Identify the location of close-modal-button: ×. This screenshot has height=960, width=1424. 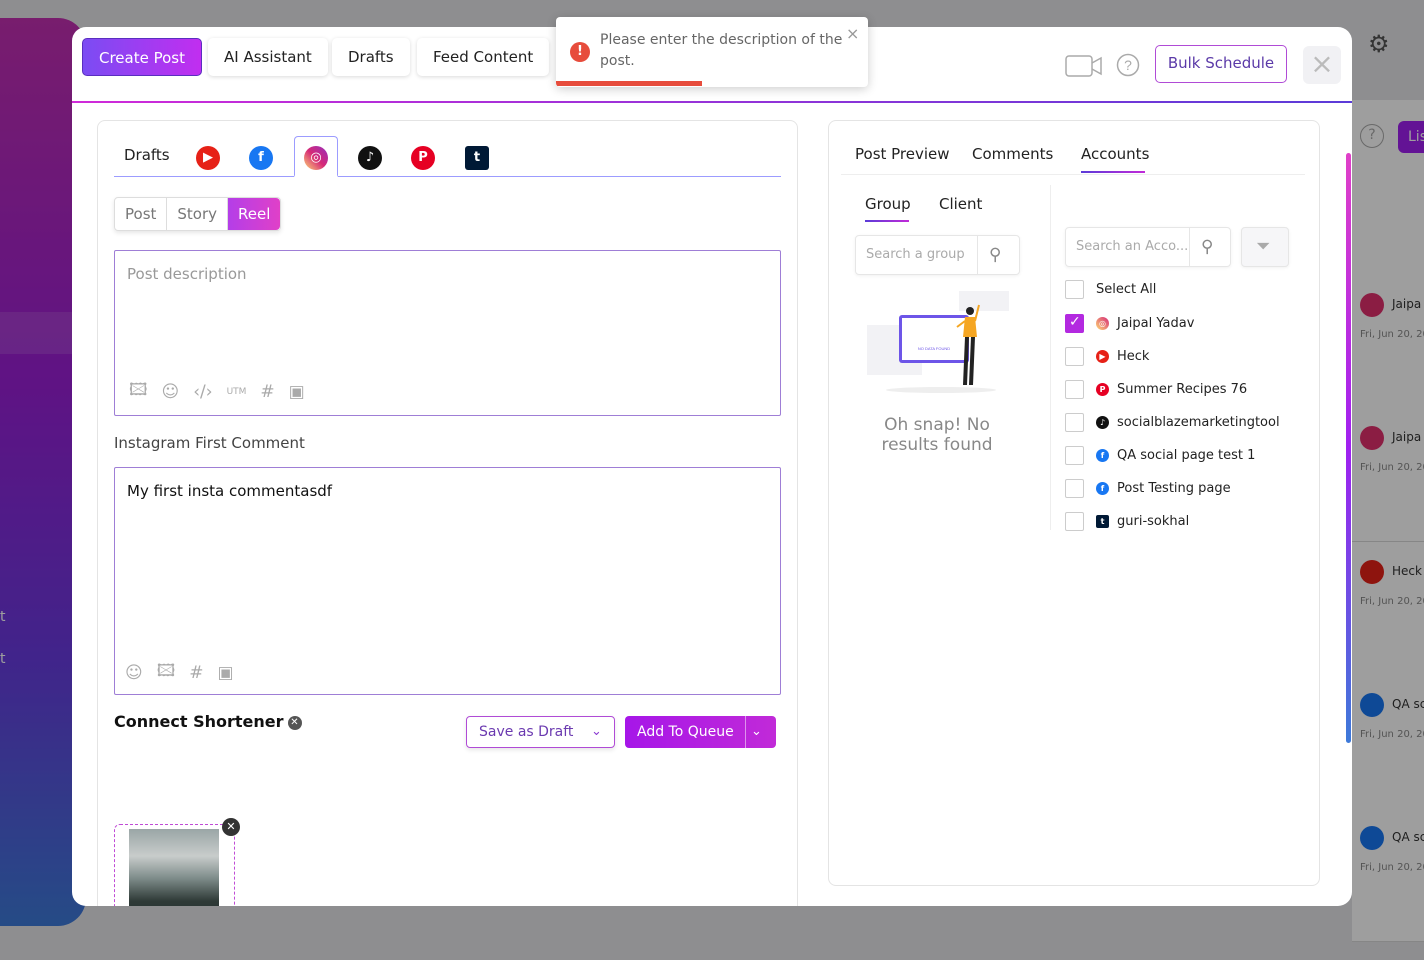
(1322, 65).